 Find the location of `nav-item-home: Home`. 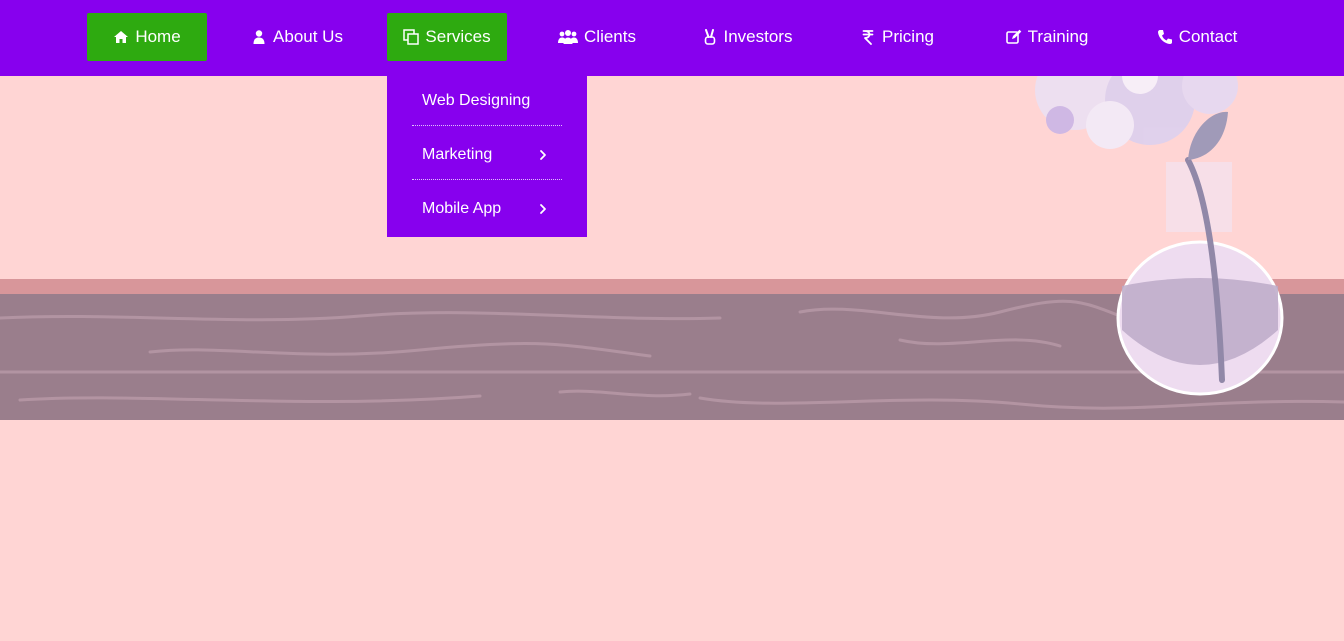

nav-item-home: Home is located at coordinates (147, 37).